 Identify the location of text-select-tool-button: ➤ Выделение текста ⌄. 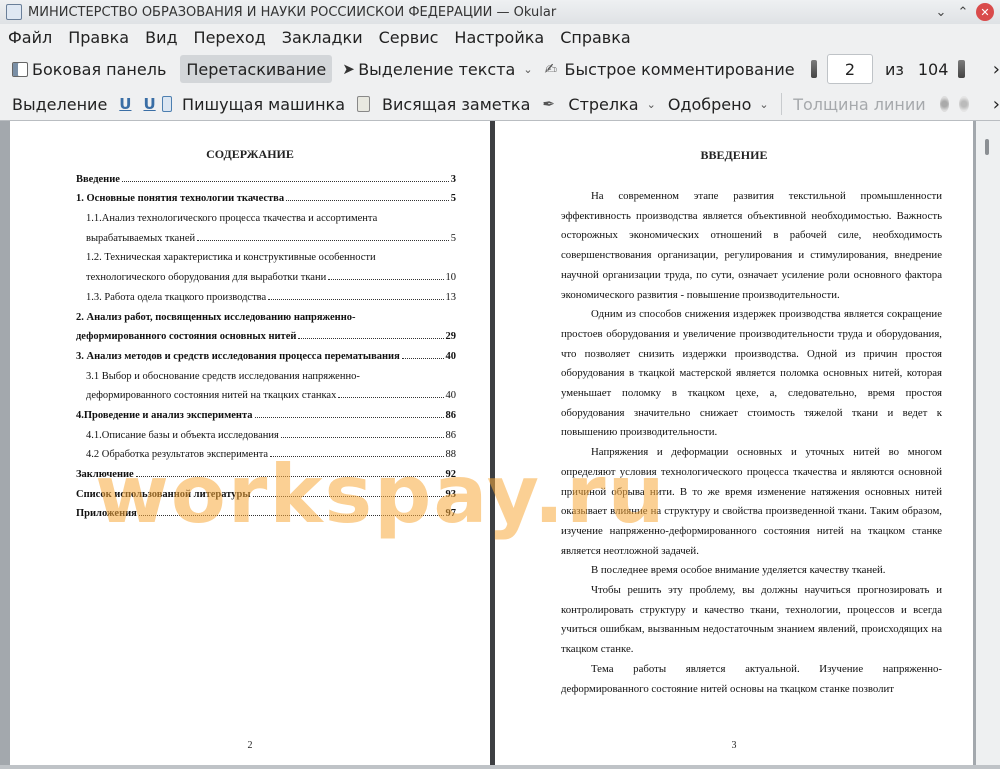
(437, 69).